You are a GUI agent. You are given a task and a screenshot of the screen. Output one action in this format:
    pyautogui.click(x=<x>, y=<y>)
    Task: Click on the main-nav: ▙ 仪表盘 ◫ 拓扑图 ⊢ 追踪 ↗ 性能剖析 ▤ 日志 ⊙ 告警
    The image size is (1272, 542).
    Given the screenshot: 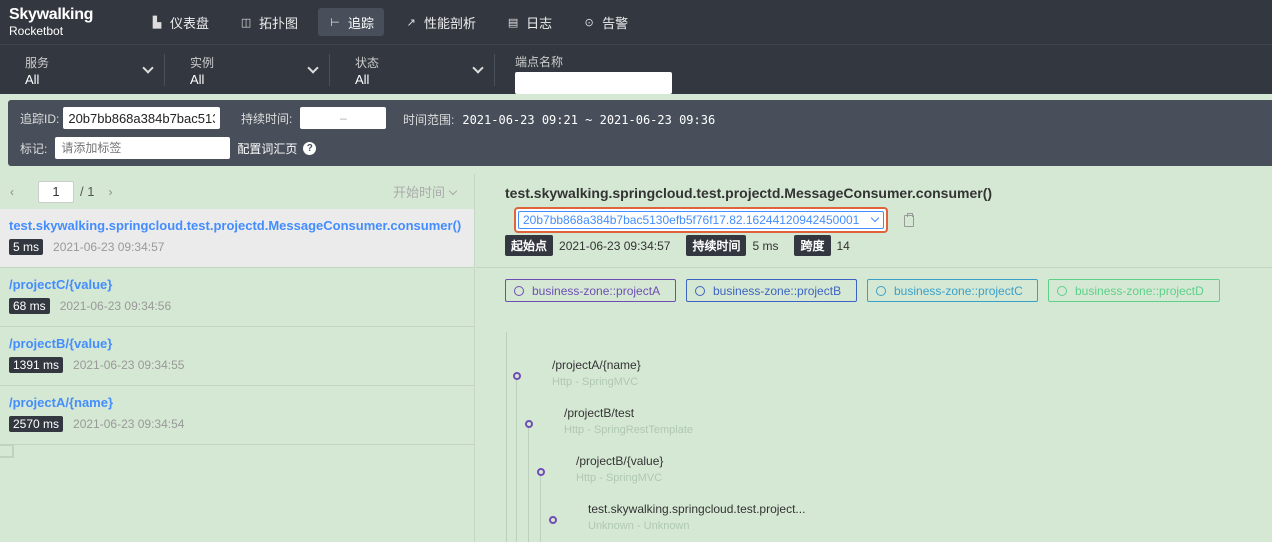 What is the action you would take?
    pyautogui.click(x=394, y=22)
    